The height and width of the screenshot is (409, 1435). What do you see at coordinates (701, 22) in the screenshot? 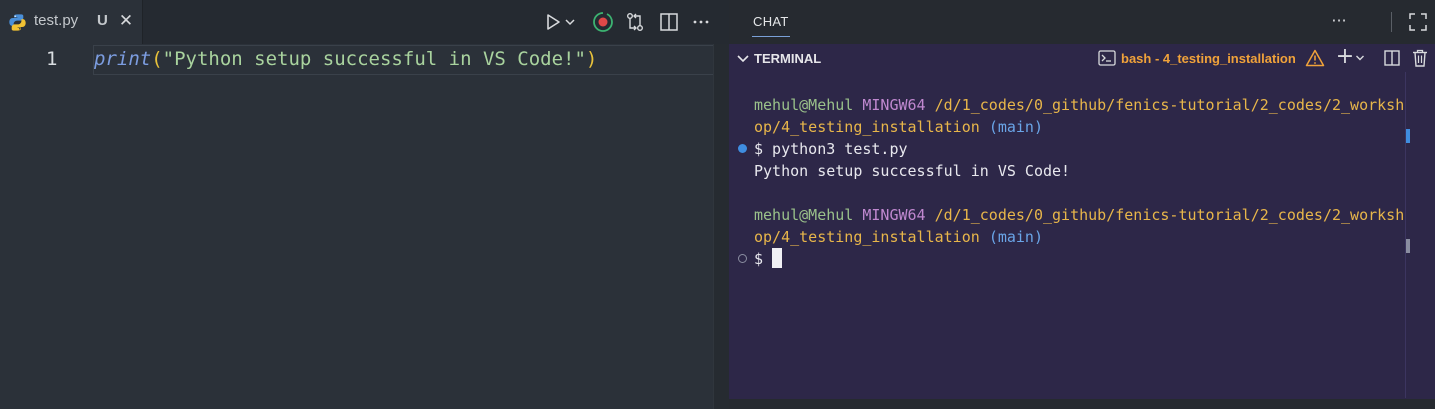
I see `more-icon` at bounding box center [701, 22].